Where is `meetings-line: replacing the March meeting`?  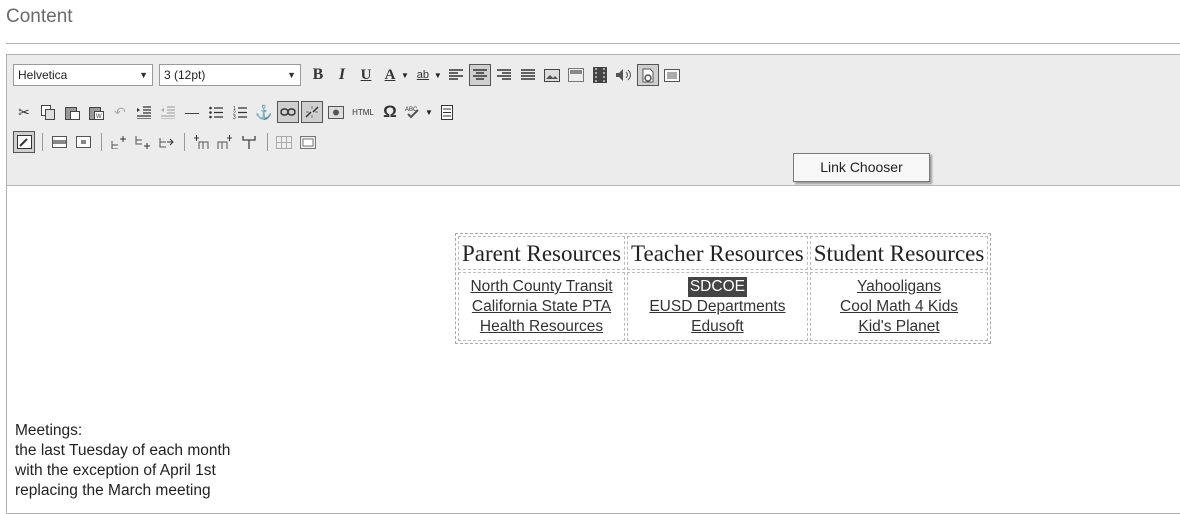 meetings-line: replacing the March meeting is located at coordinates (113, 490).